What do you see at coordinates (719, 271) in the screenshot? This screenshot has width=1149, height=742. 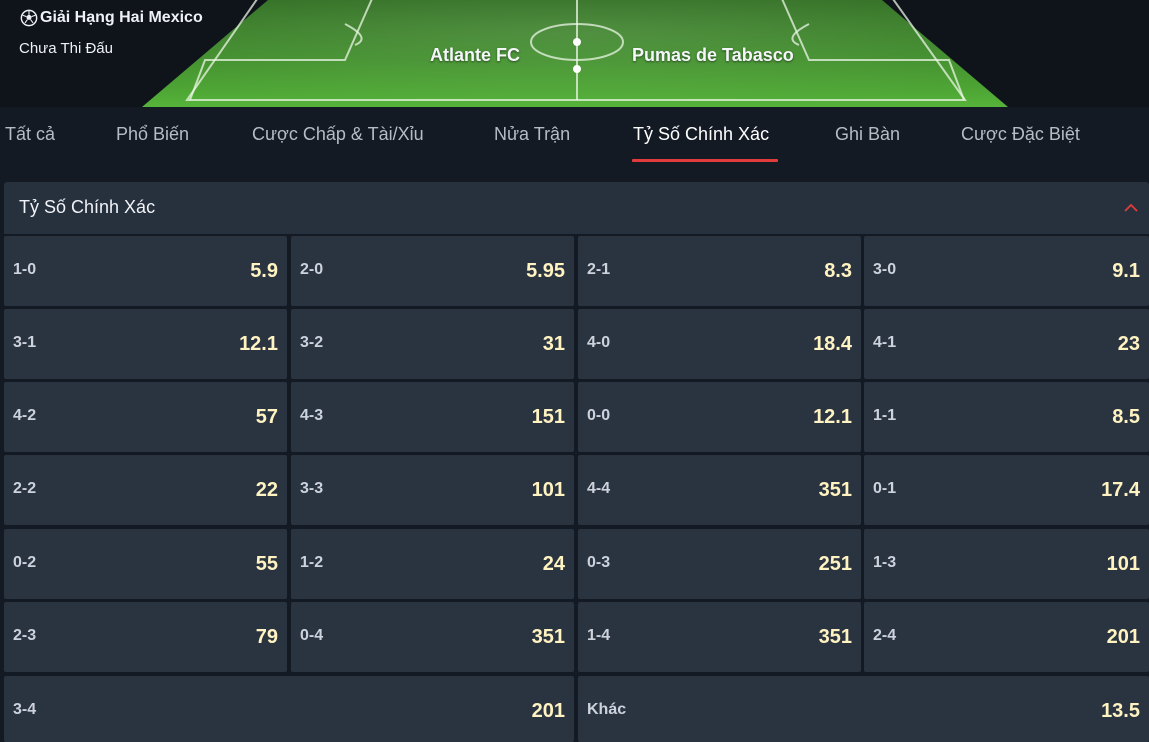 I see `odds-cell: 2-1 8.3` at bounding box center [719, 271].